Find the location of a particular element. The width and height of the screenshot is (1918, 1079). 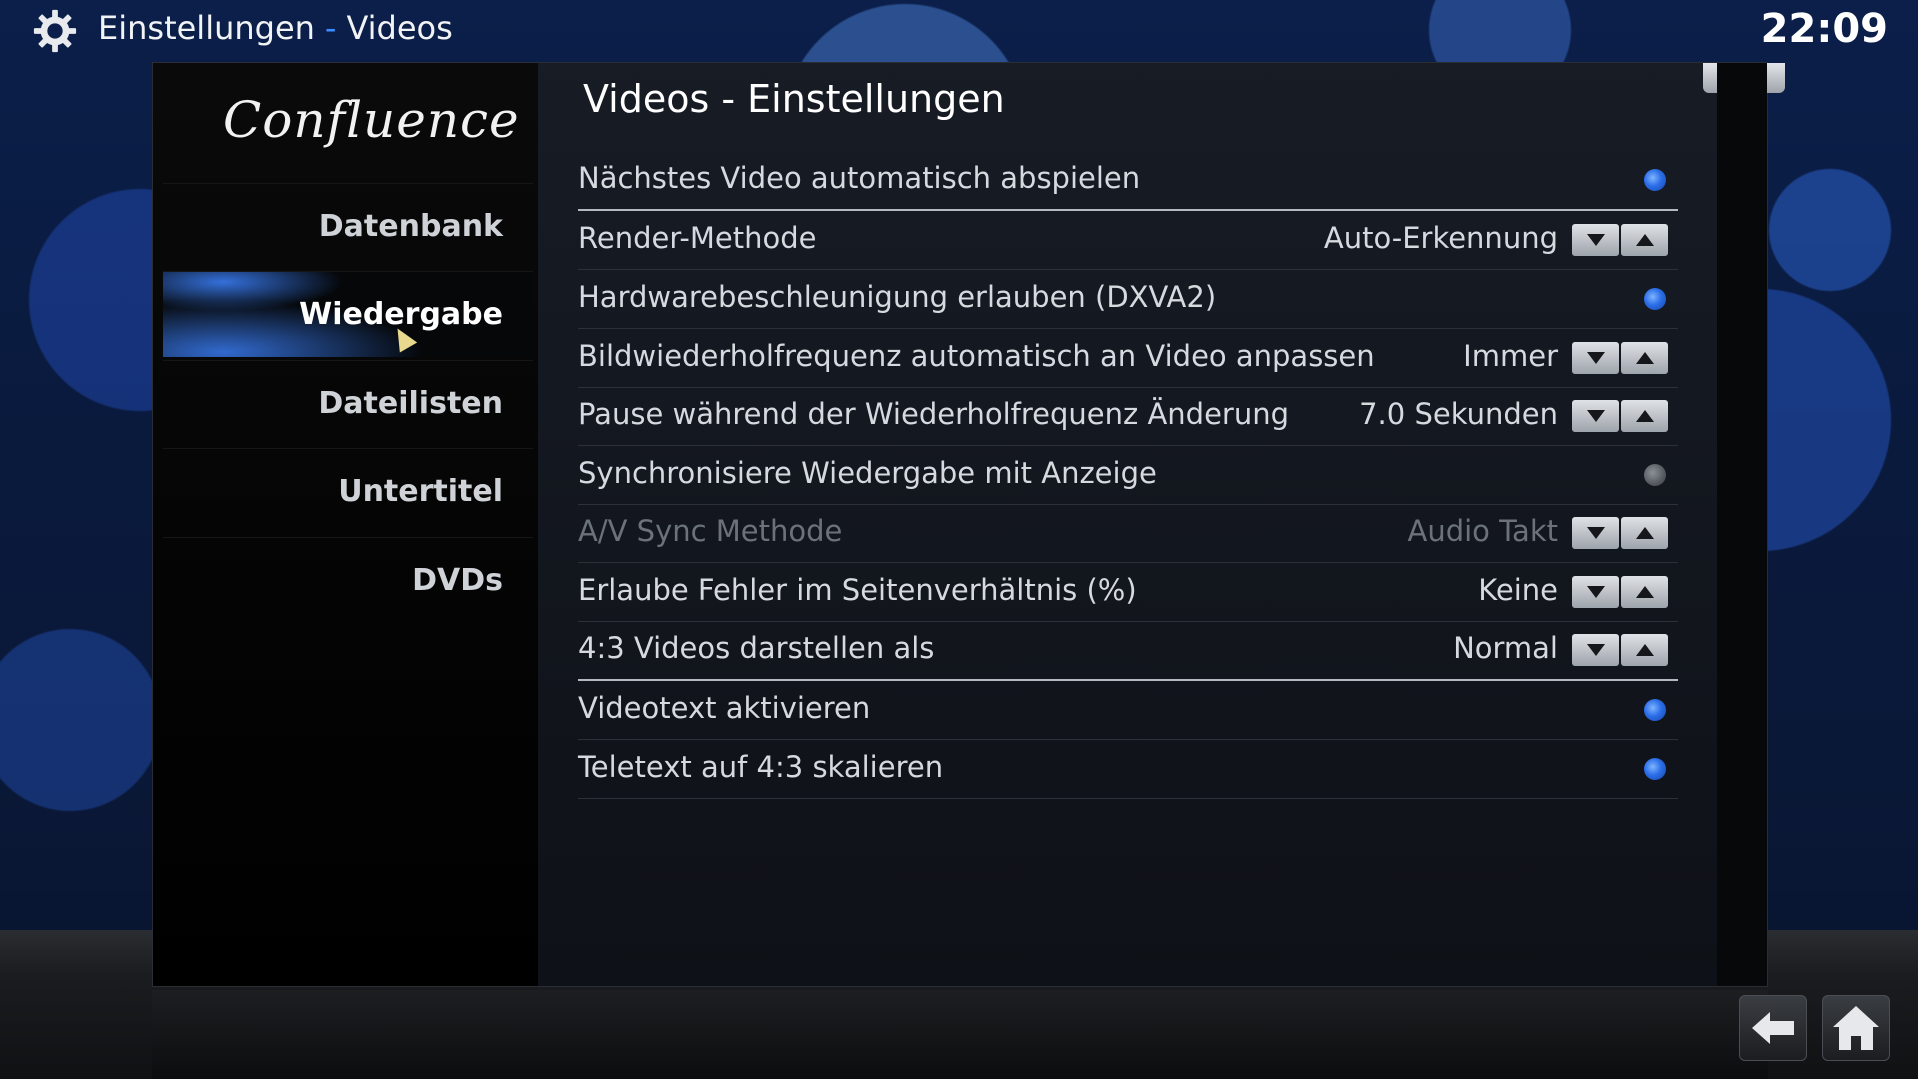

back-button is located at coordinates (1773, 1028).